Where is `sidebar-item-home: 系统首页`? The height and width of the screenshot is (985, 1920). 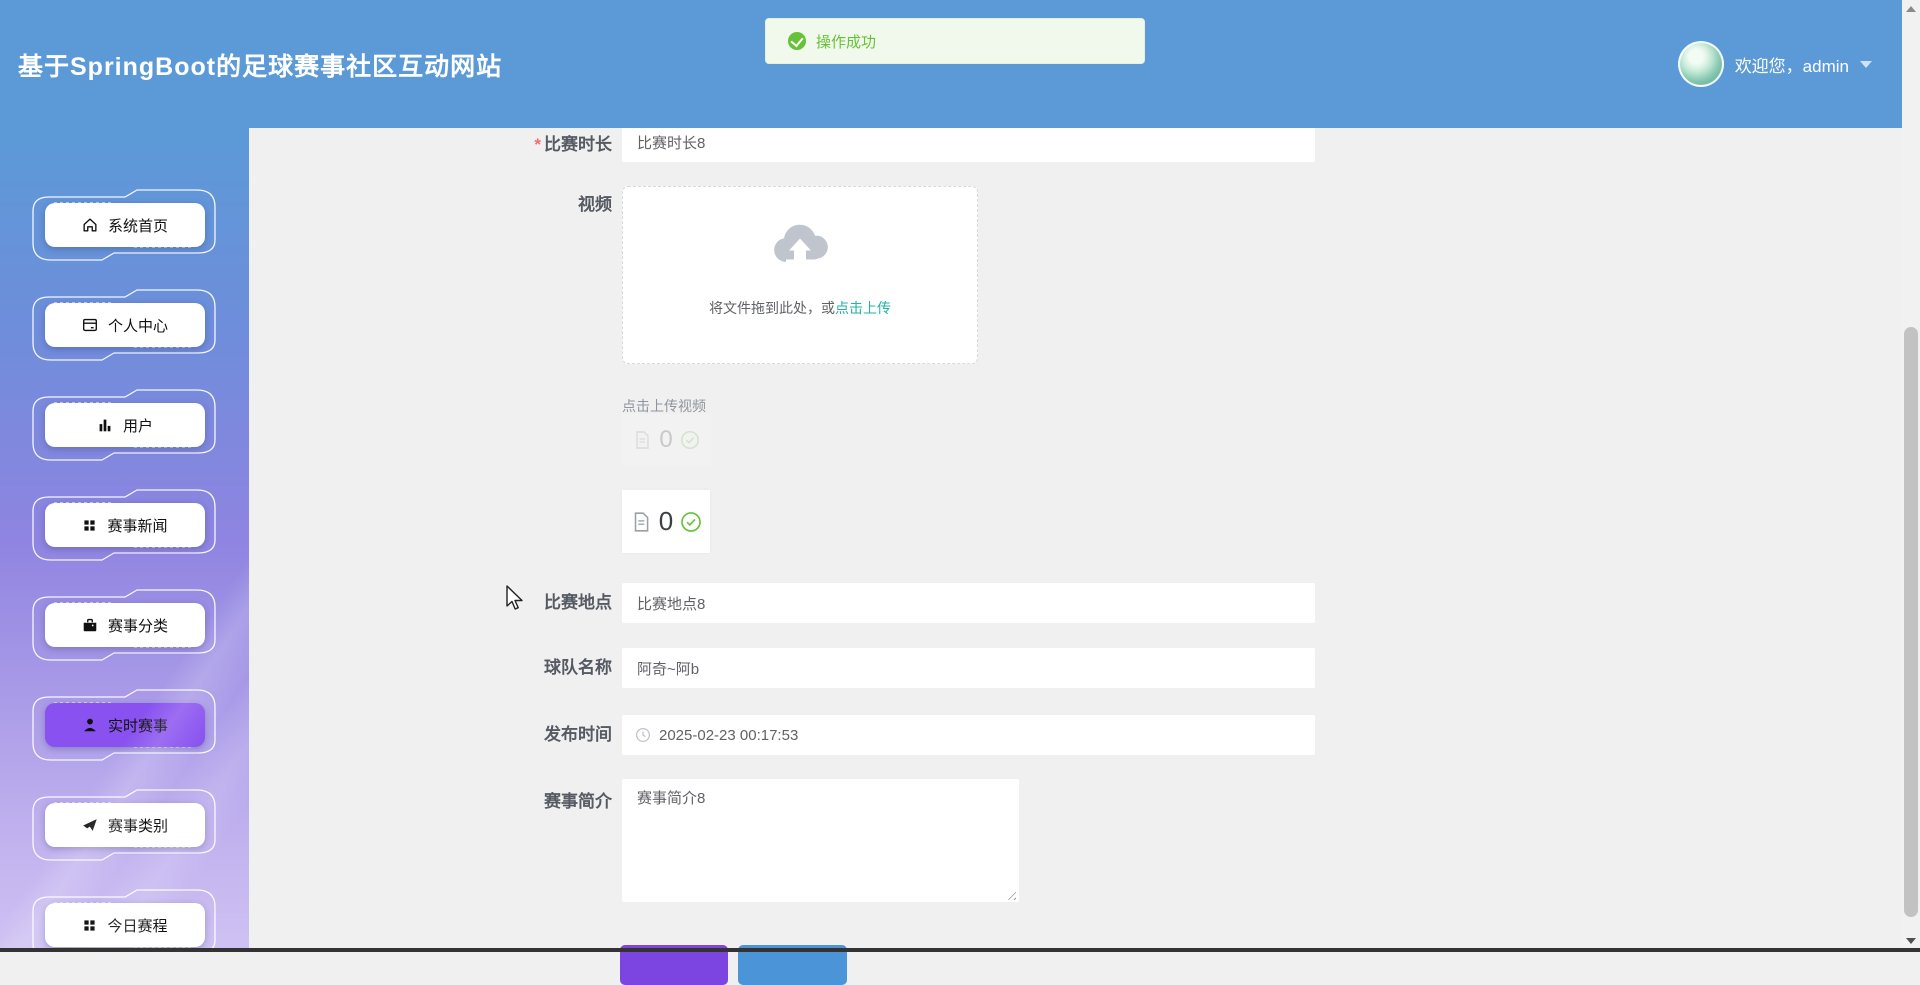 sidebar-item-home: 系统首页 is located at coordinates (124, 225).